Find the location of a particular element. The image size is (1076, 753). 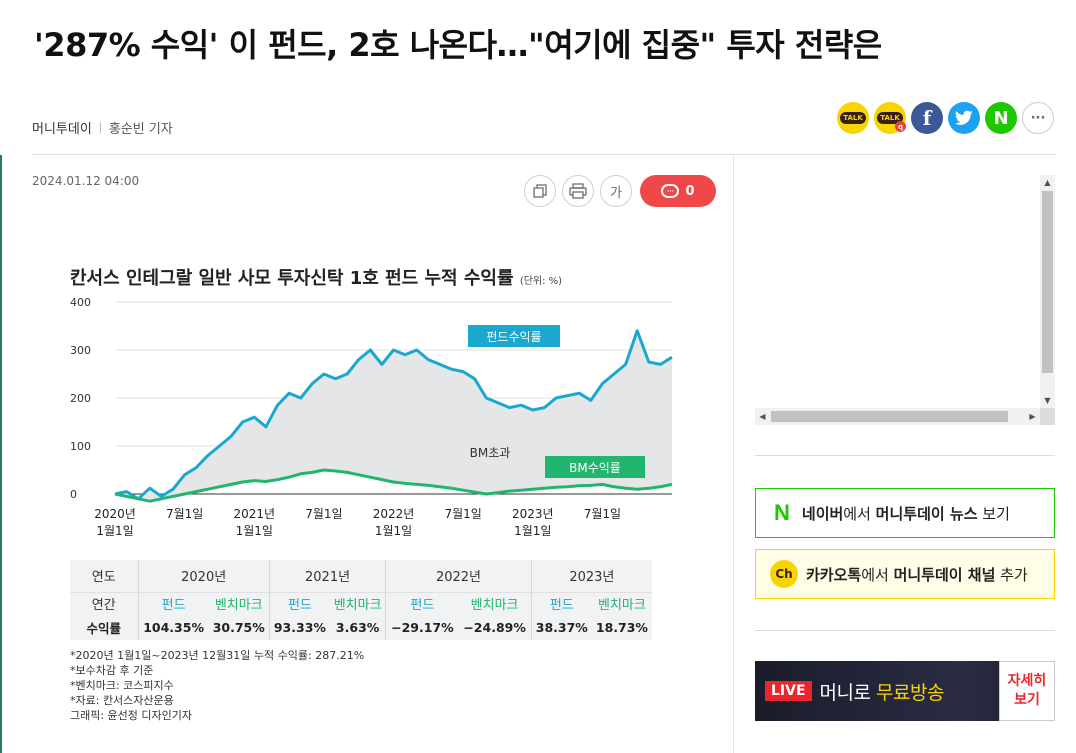

byline: 머니투데이 홍순빈 기자 is located at coordinates (102, 127).